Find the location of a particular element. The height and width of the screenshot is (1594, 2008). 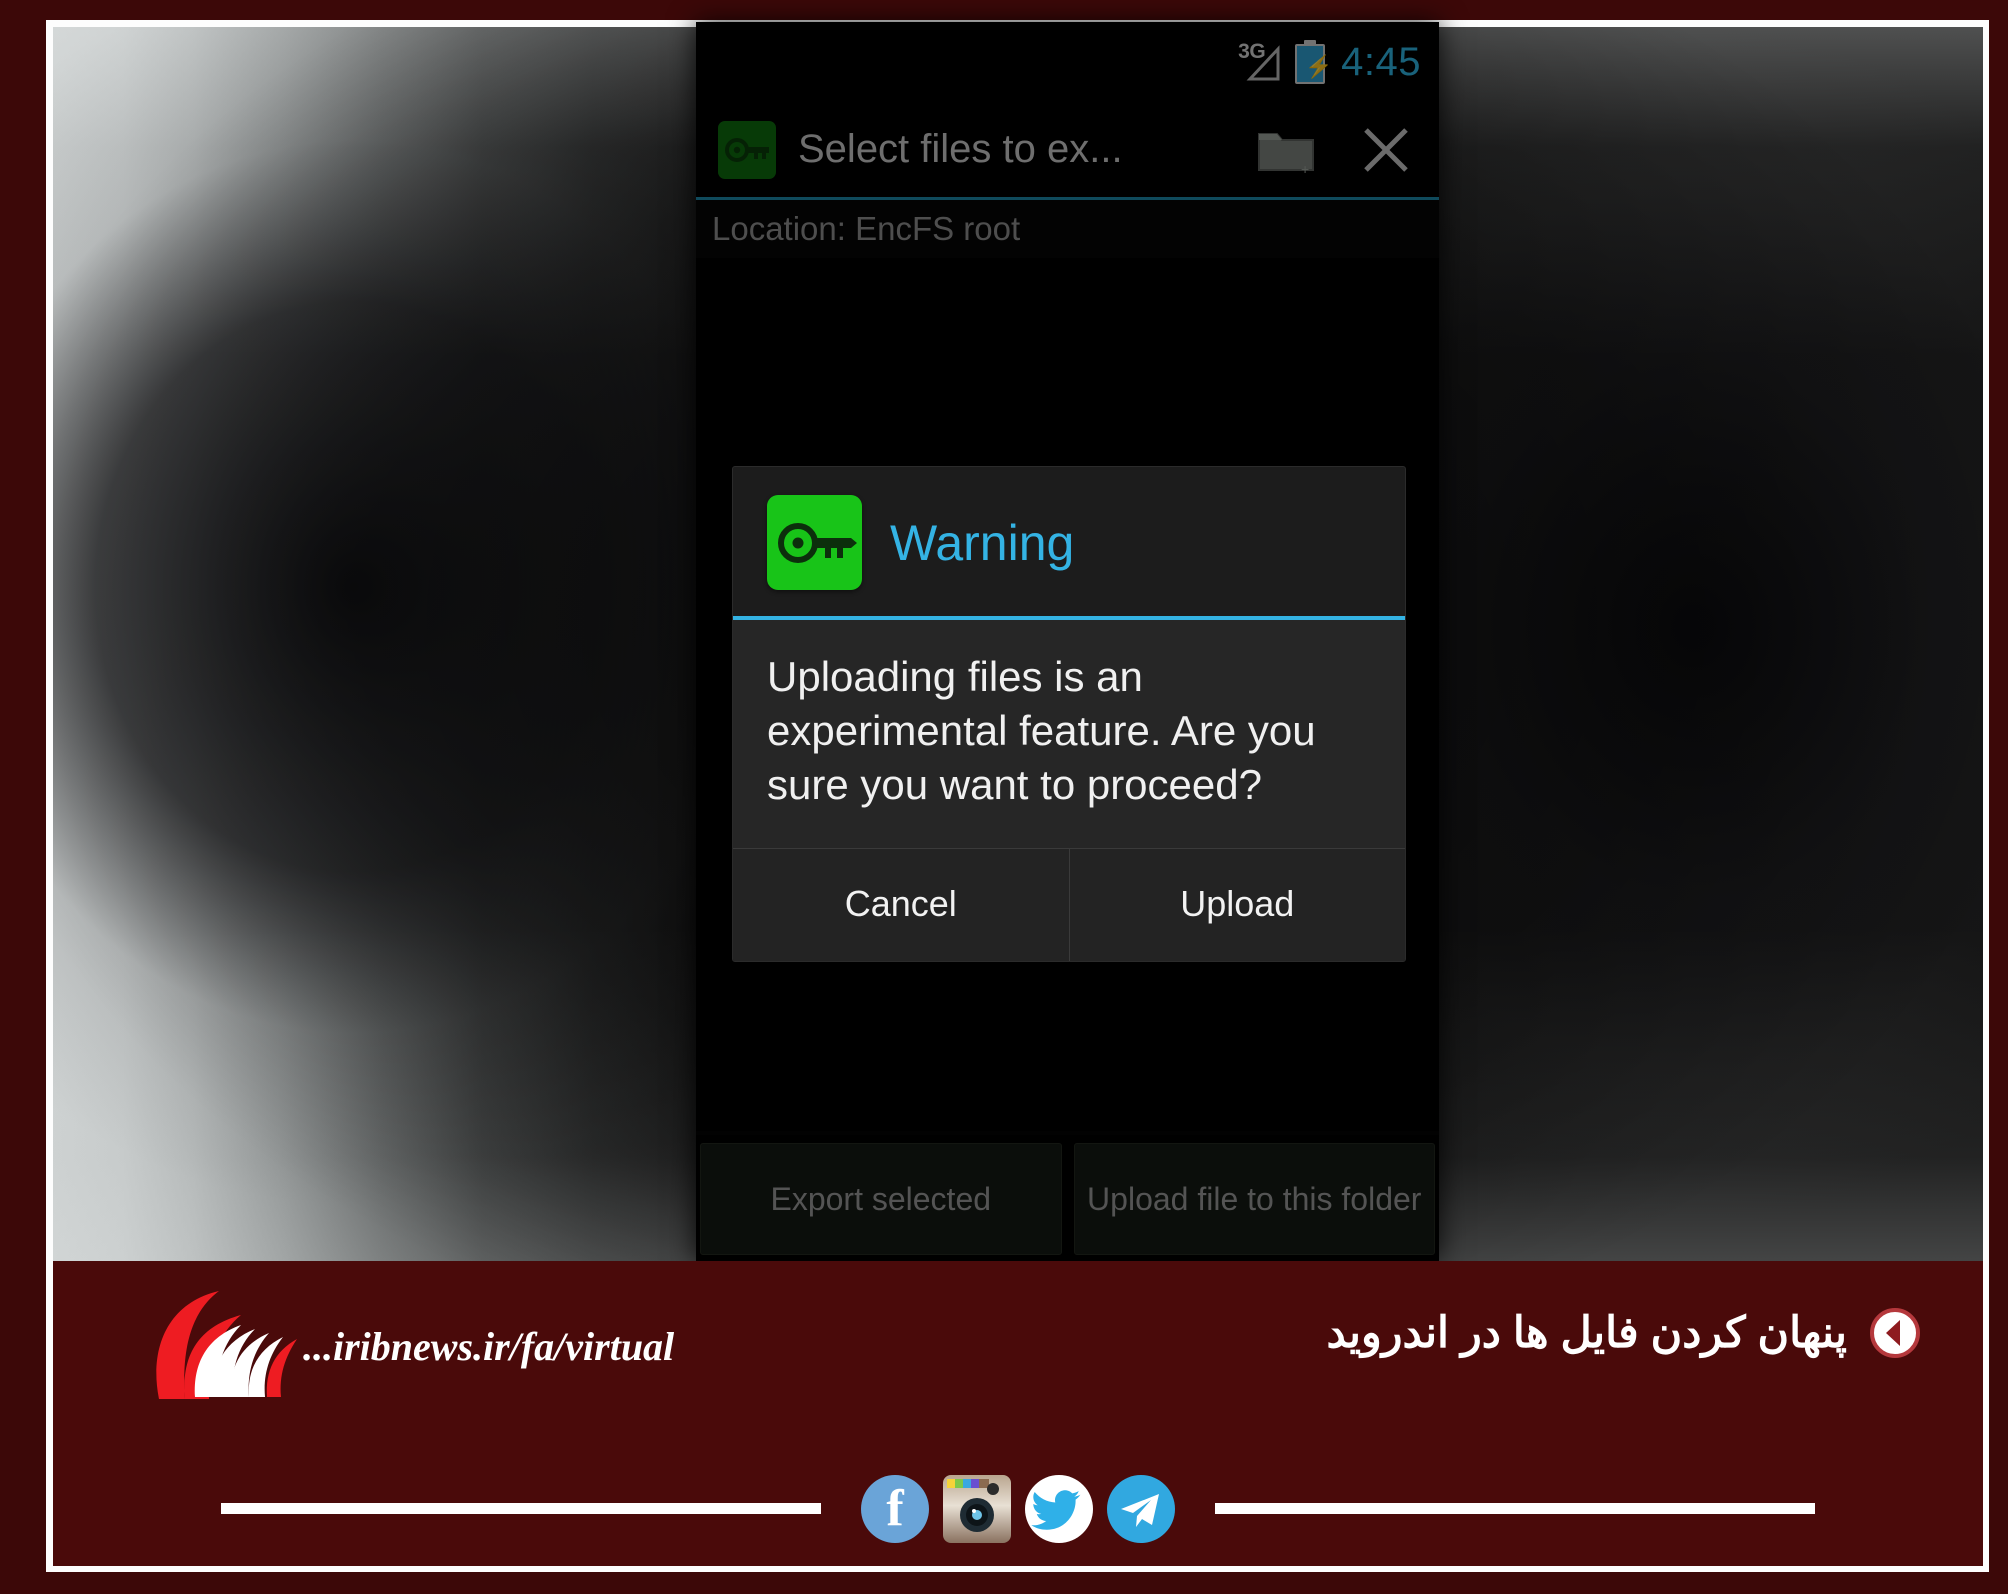

instagram-icon is located at coordinates (977, 1508).